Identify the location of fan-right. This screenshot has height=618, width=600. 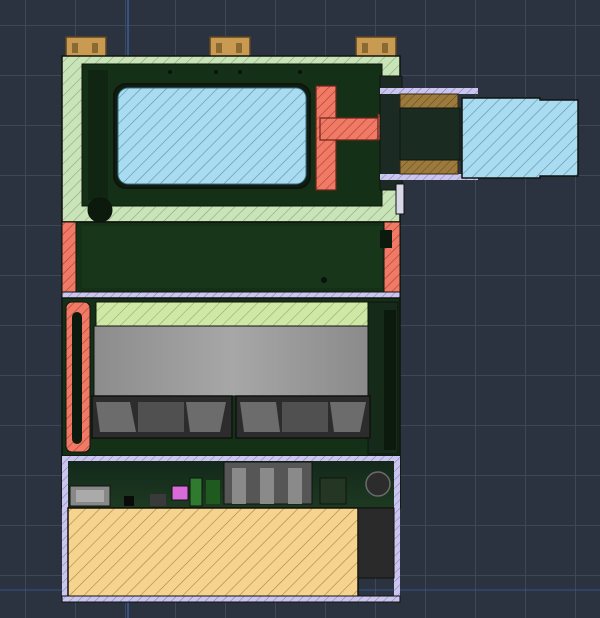
(303, 417).